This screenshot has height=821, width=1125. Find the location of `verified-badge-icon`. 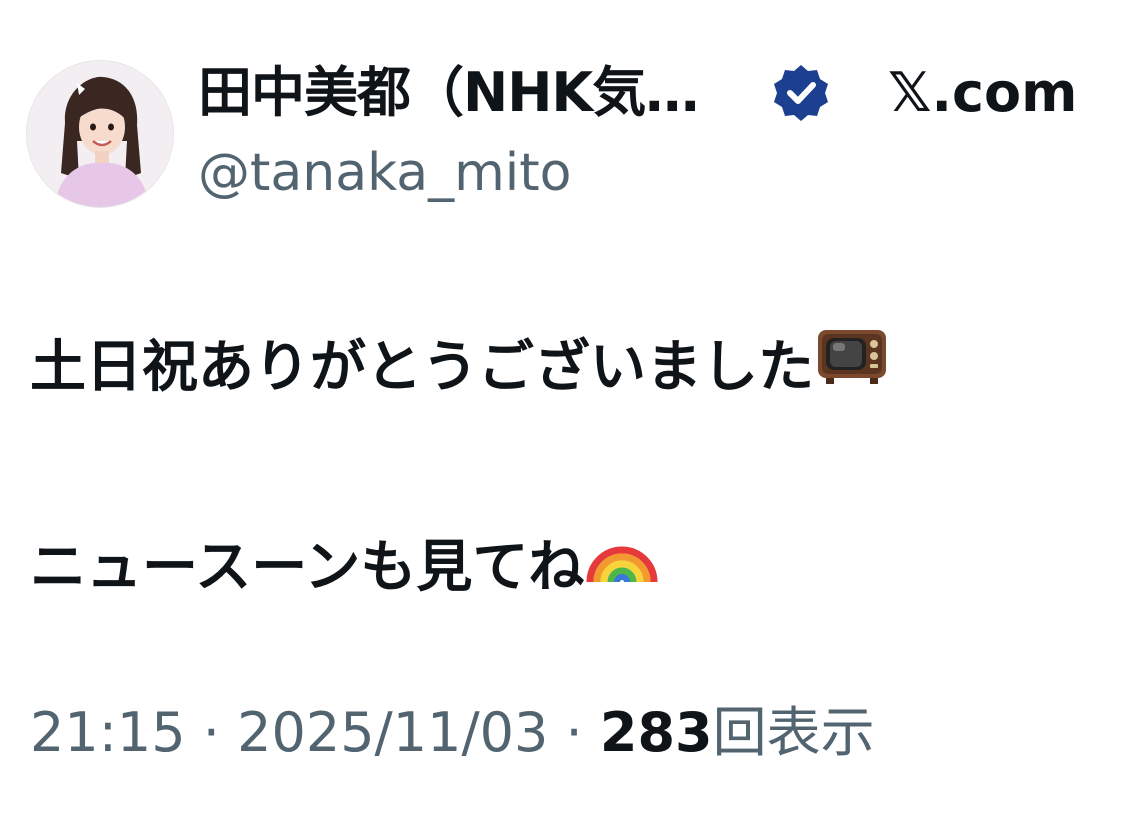

verified-badge-icon is located at coordinates (801, 93).